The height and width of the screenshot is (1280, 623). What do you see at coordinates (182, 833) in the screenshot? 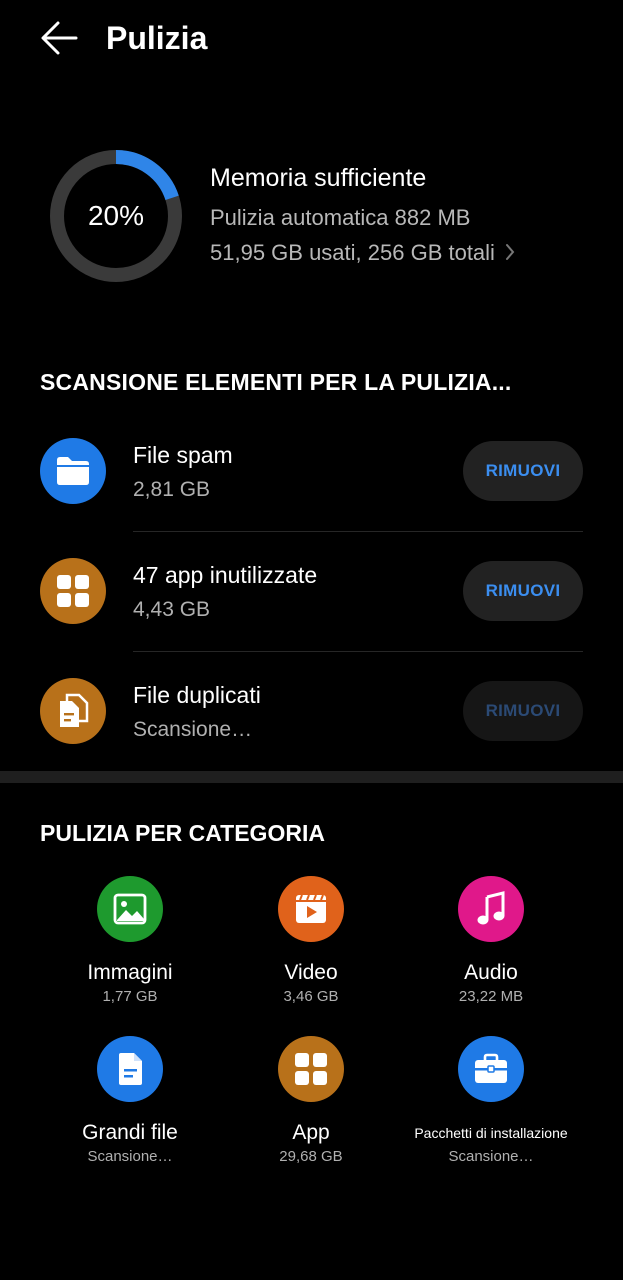
I see `category-section-heading: PULIZIA PER CATEGORIA` at bounding box center [182, 833].